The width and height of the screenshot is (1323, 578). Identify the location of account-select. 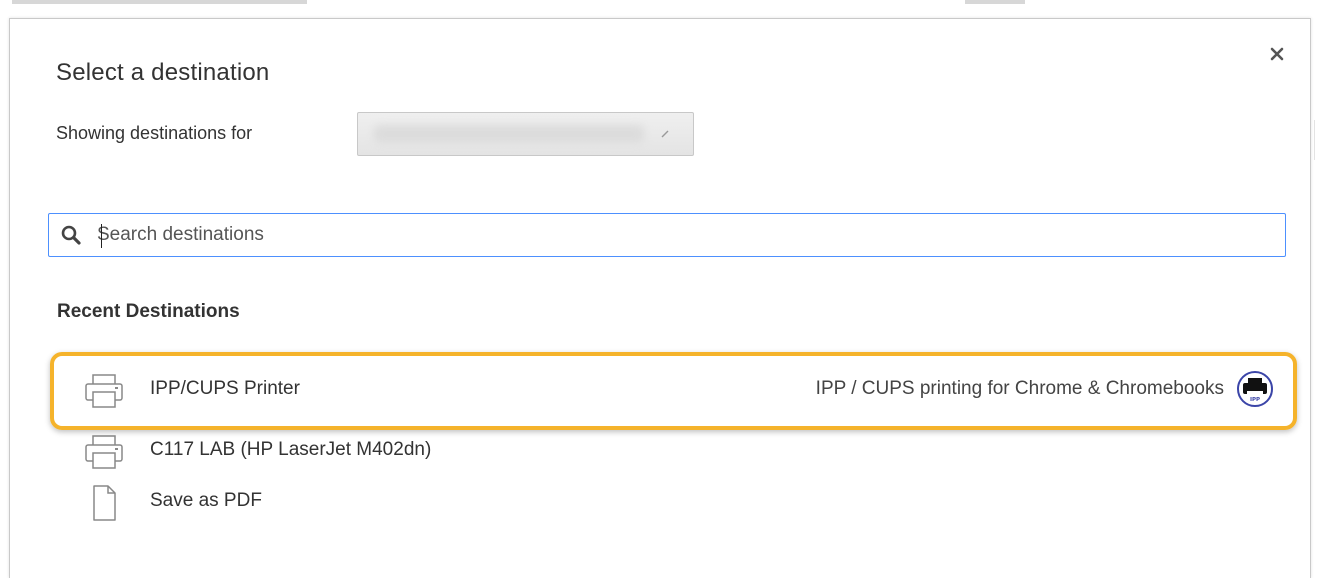
(525, 134).